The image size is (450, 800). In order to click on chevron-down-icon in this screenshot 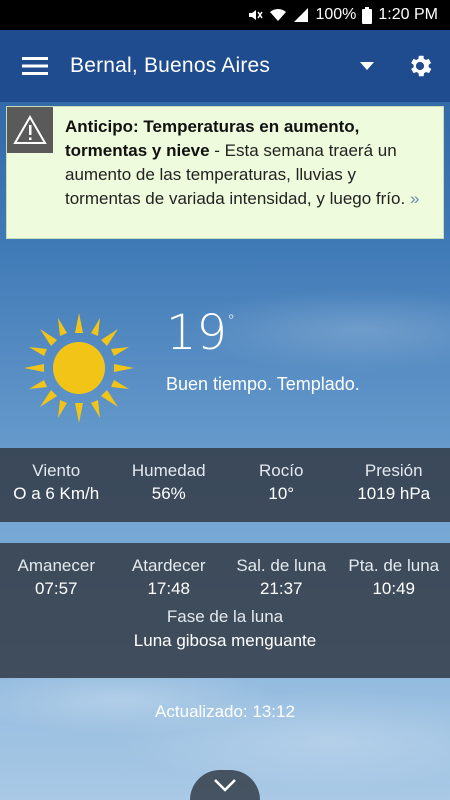, I will do `click(225, 785)`.